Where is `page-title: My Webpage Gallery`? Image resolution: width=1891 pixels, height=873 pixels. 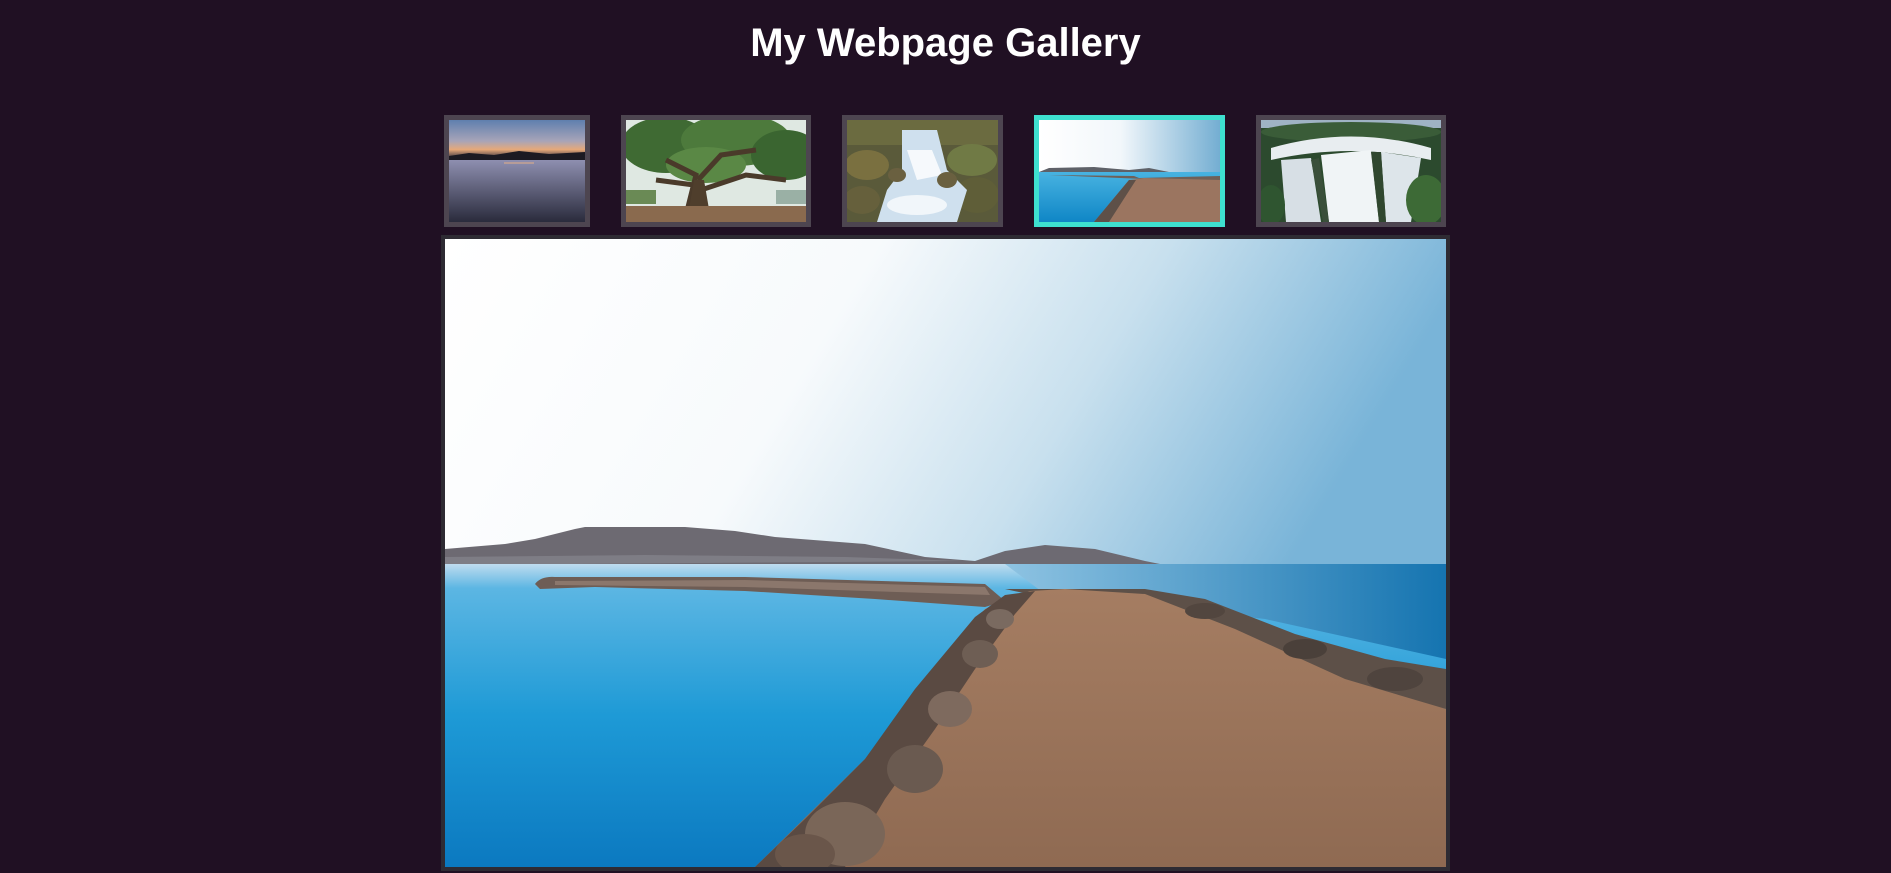
page-title: My Webpage Gallery is located at coordinates (945, 43).